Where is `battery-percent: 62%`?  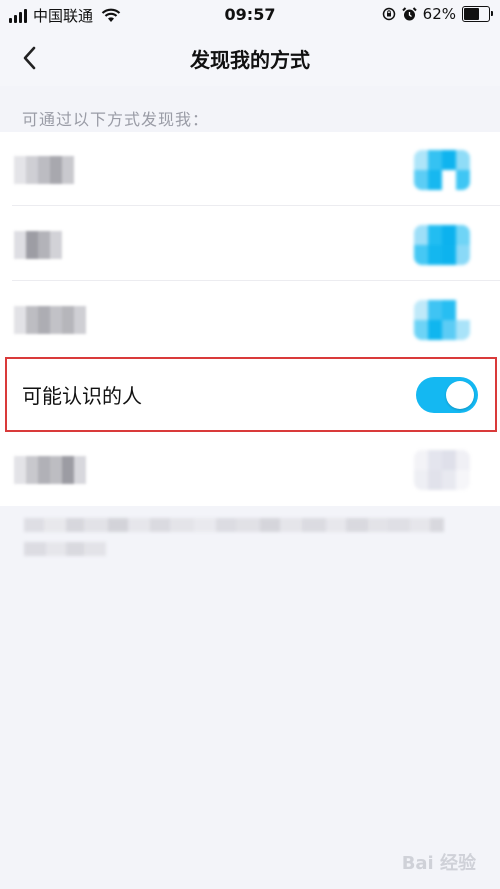 battery-percent: 62% is located at coordinates (439, 14).